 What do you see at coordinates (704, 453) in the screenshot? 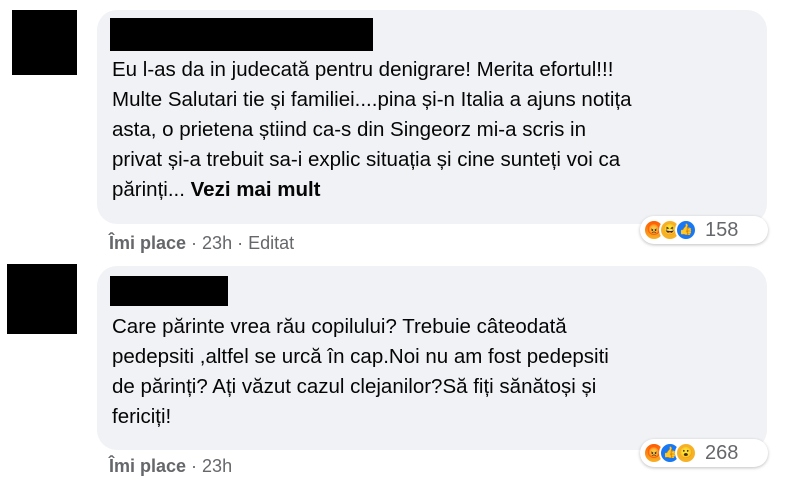
I see `reactions-summary: 😡 👍 😮 268` at bounding box center [704, 453].